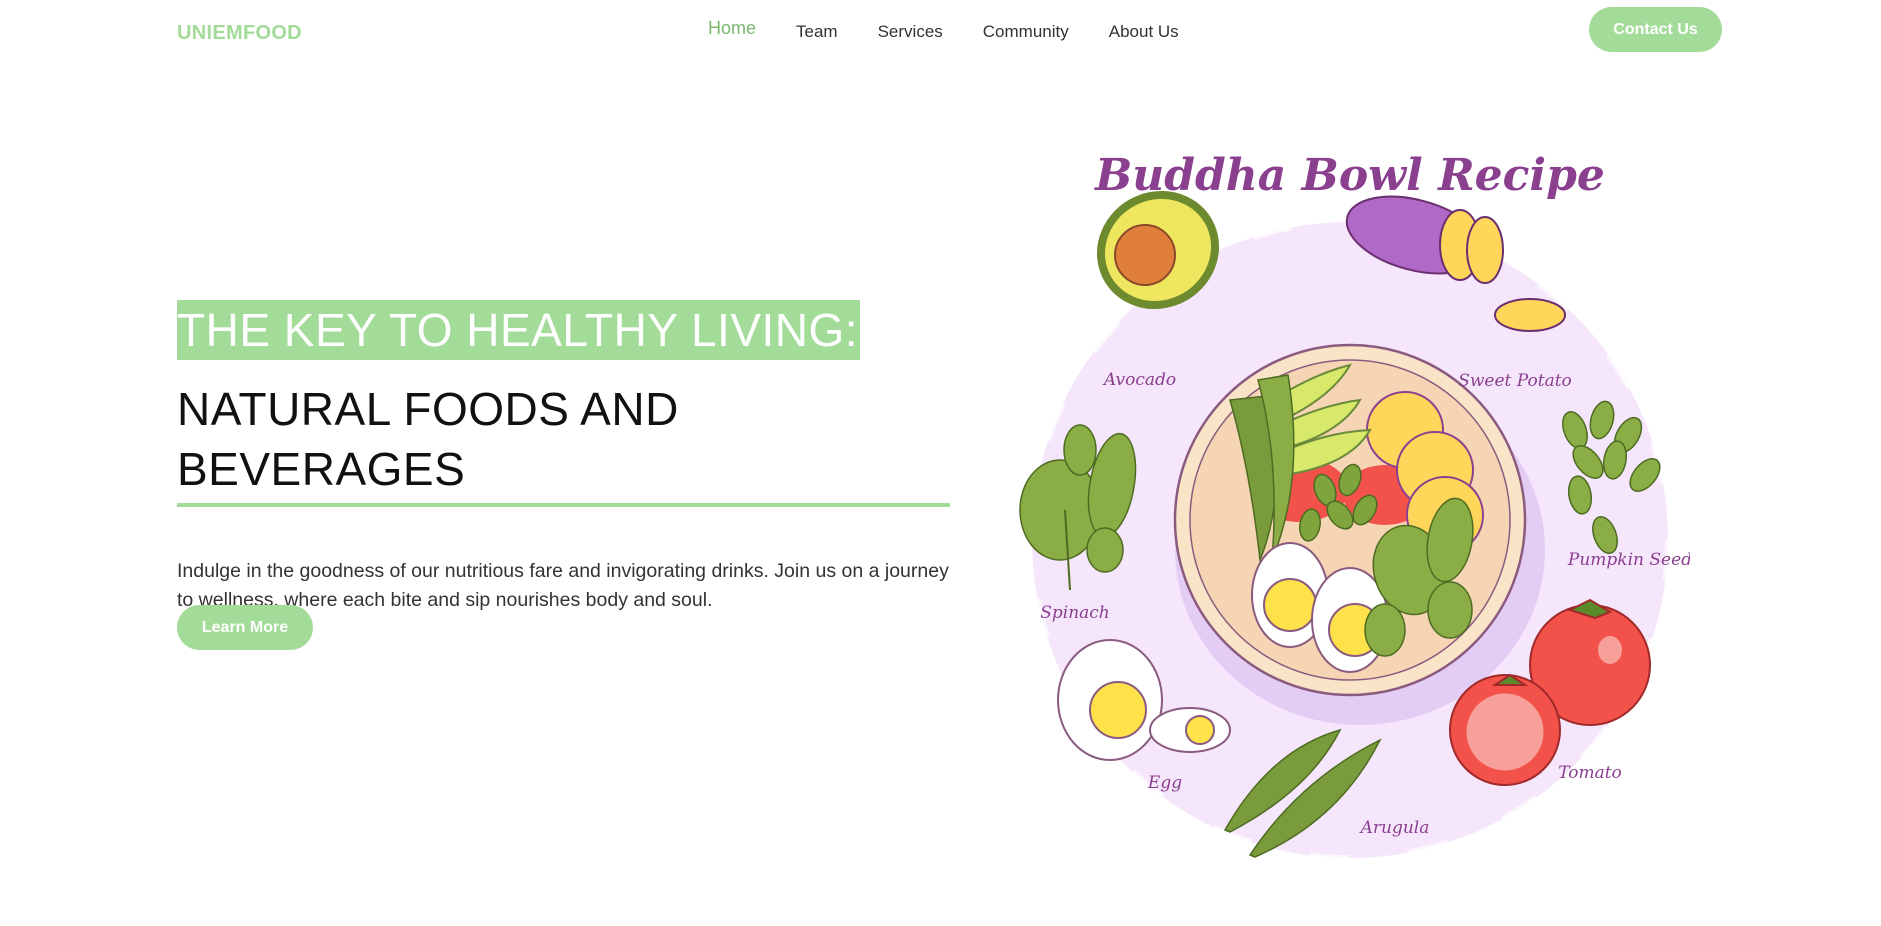  What do you see at coordinates (910, 30) in the screenshot?
I see `nav-link-services: Services` at bounding box center [910, 30].